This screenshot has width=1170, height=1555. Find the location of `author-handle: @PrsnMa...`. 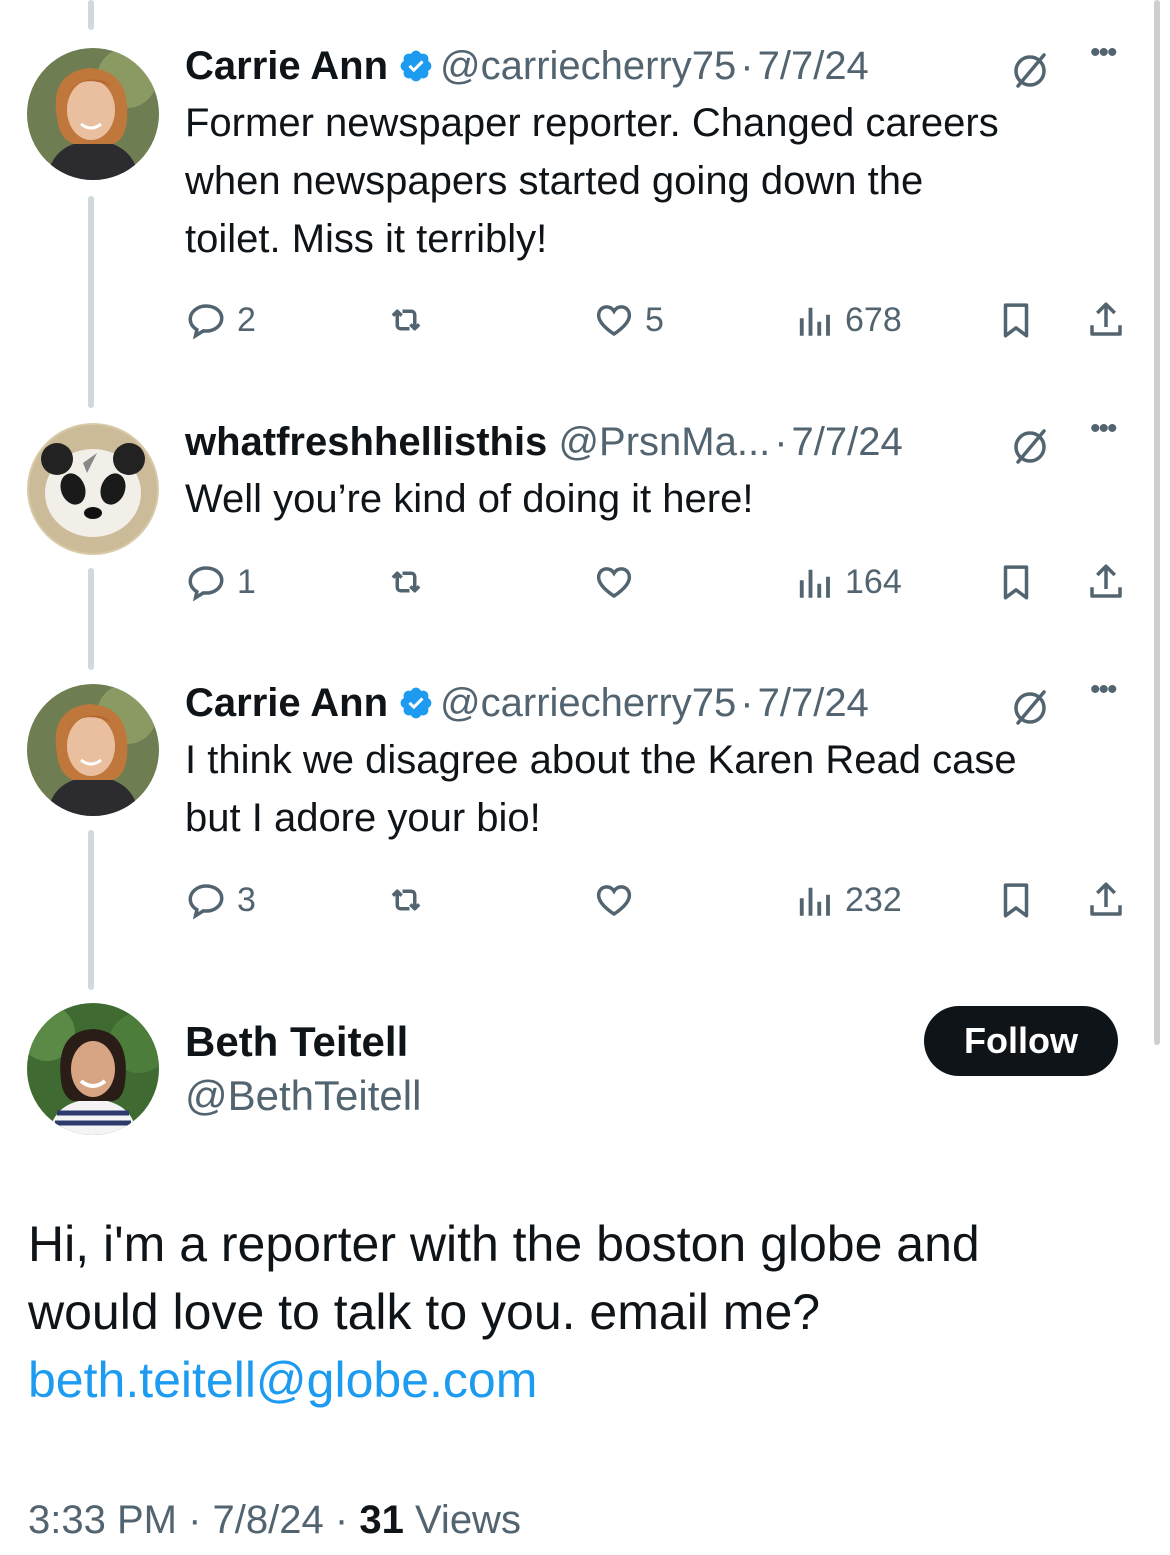

author-handle: @PrsnMa... is located at coordinates (664, 442).